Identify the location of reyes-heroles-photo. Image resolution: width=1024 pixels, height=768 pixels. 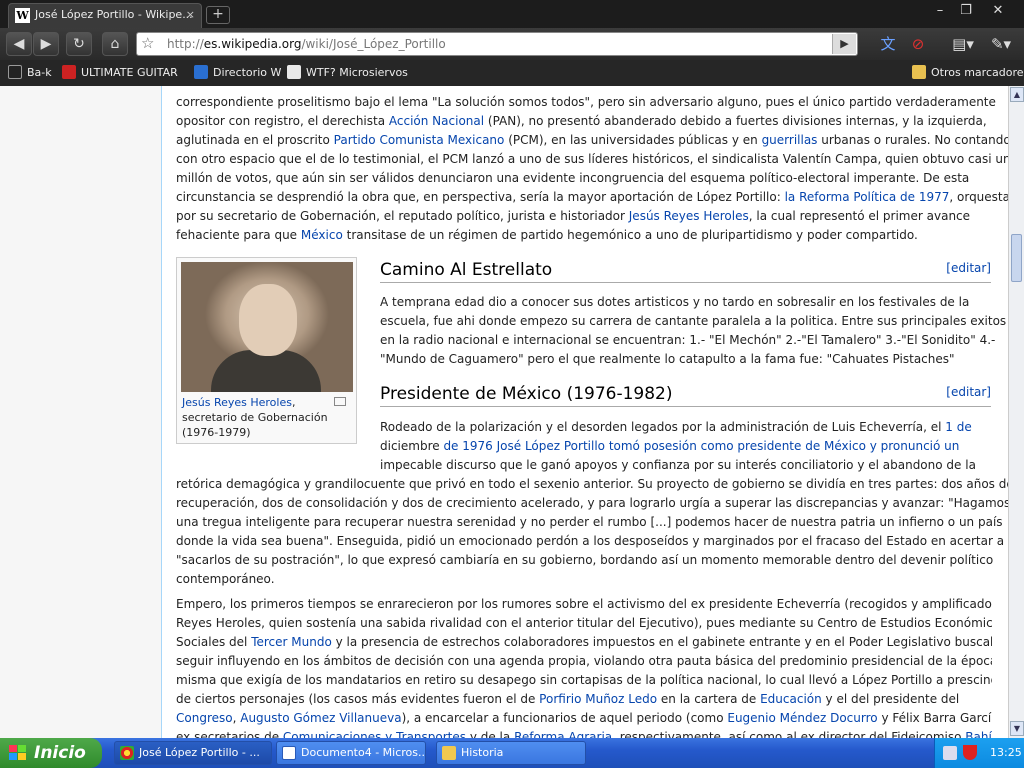
(267, 327).